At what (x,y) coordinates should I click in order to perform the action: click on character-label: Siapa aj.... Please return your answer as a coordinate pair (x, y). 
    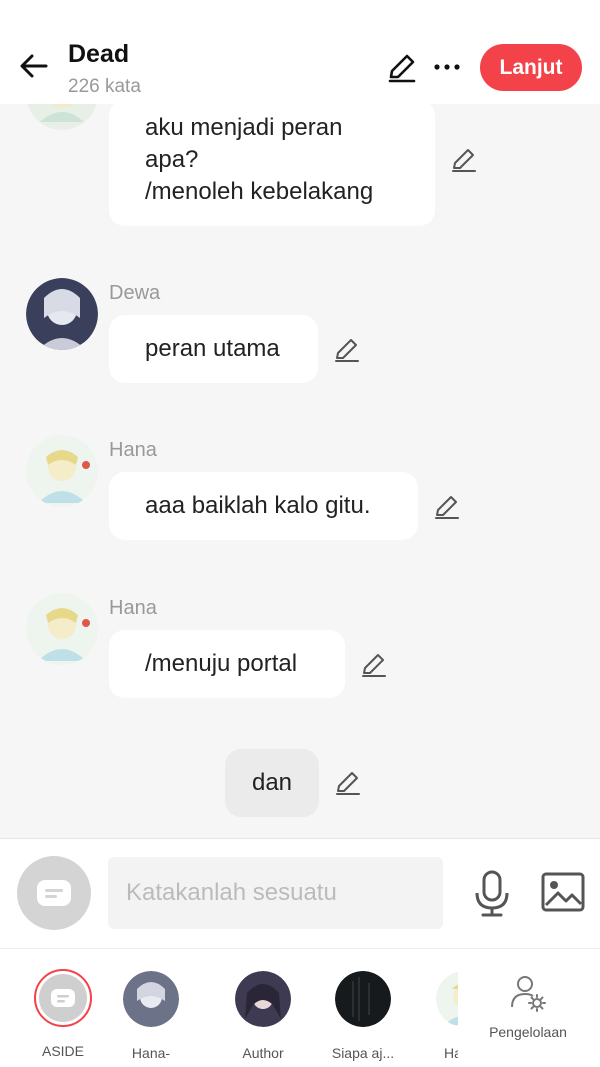
    Looking at the image, I should click on (363, 1053).